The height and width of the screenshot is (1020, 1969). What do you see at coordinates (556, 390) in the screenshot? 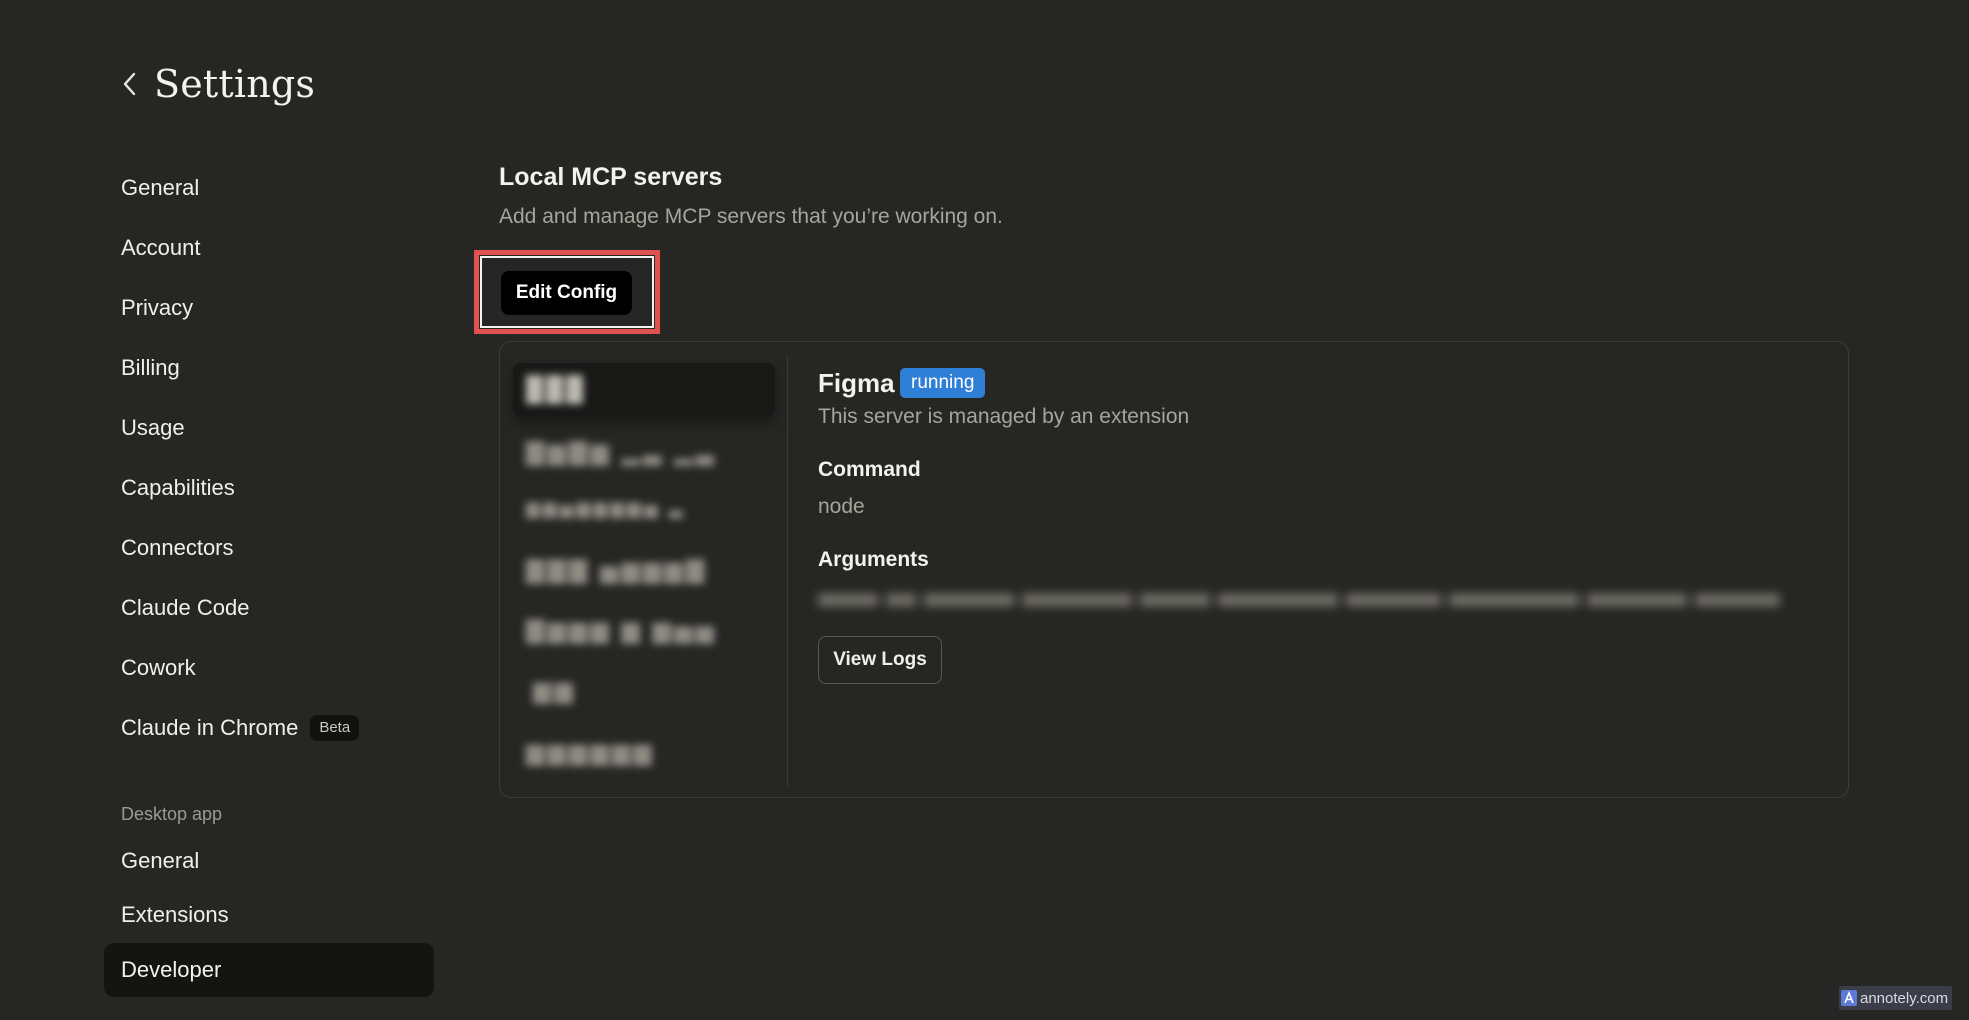
I see `server-list-item-redacted: ███` at bounding box center [556, 390].